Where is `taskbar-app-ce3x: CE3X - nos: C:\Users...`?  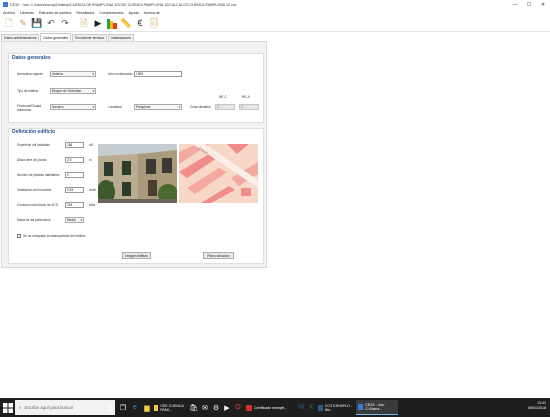 taskbar-app-ce3x: CE3X - nos: C:\Users... is located at coordinates (377, 407).